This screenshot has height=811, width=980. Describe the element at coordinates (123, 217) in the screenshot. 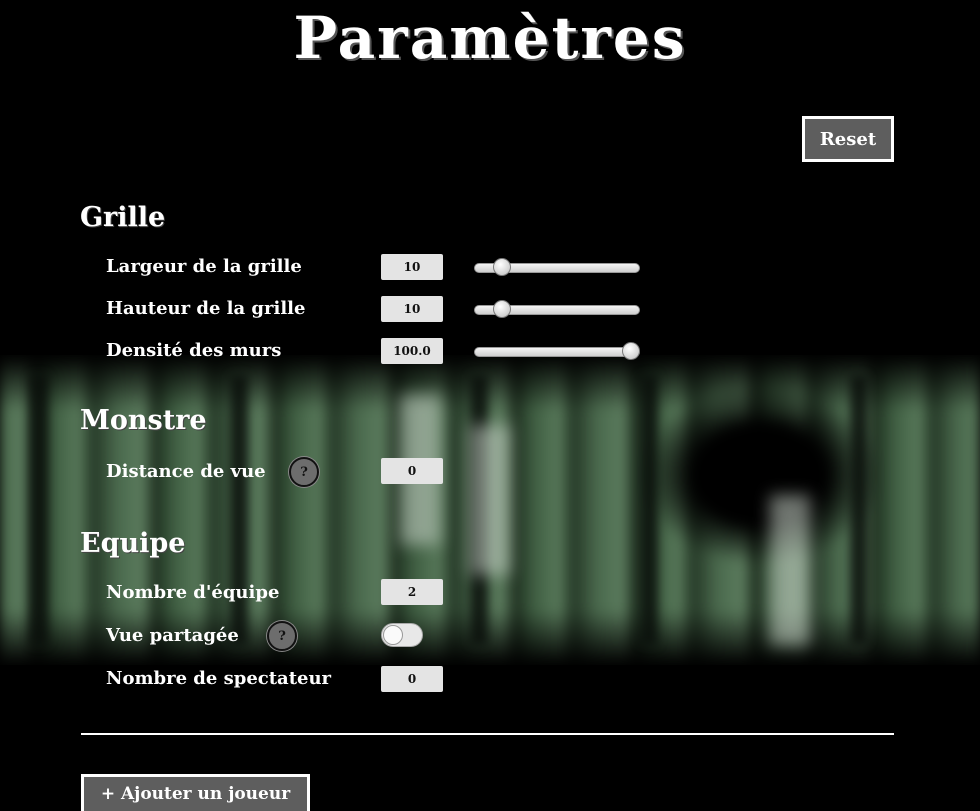

I see `section-title-grille: Grille` at that location.